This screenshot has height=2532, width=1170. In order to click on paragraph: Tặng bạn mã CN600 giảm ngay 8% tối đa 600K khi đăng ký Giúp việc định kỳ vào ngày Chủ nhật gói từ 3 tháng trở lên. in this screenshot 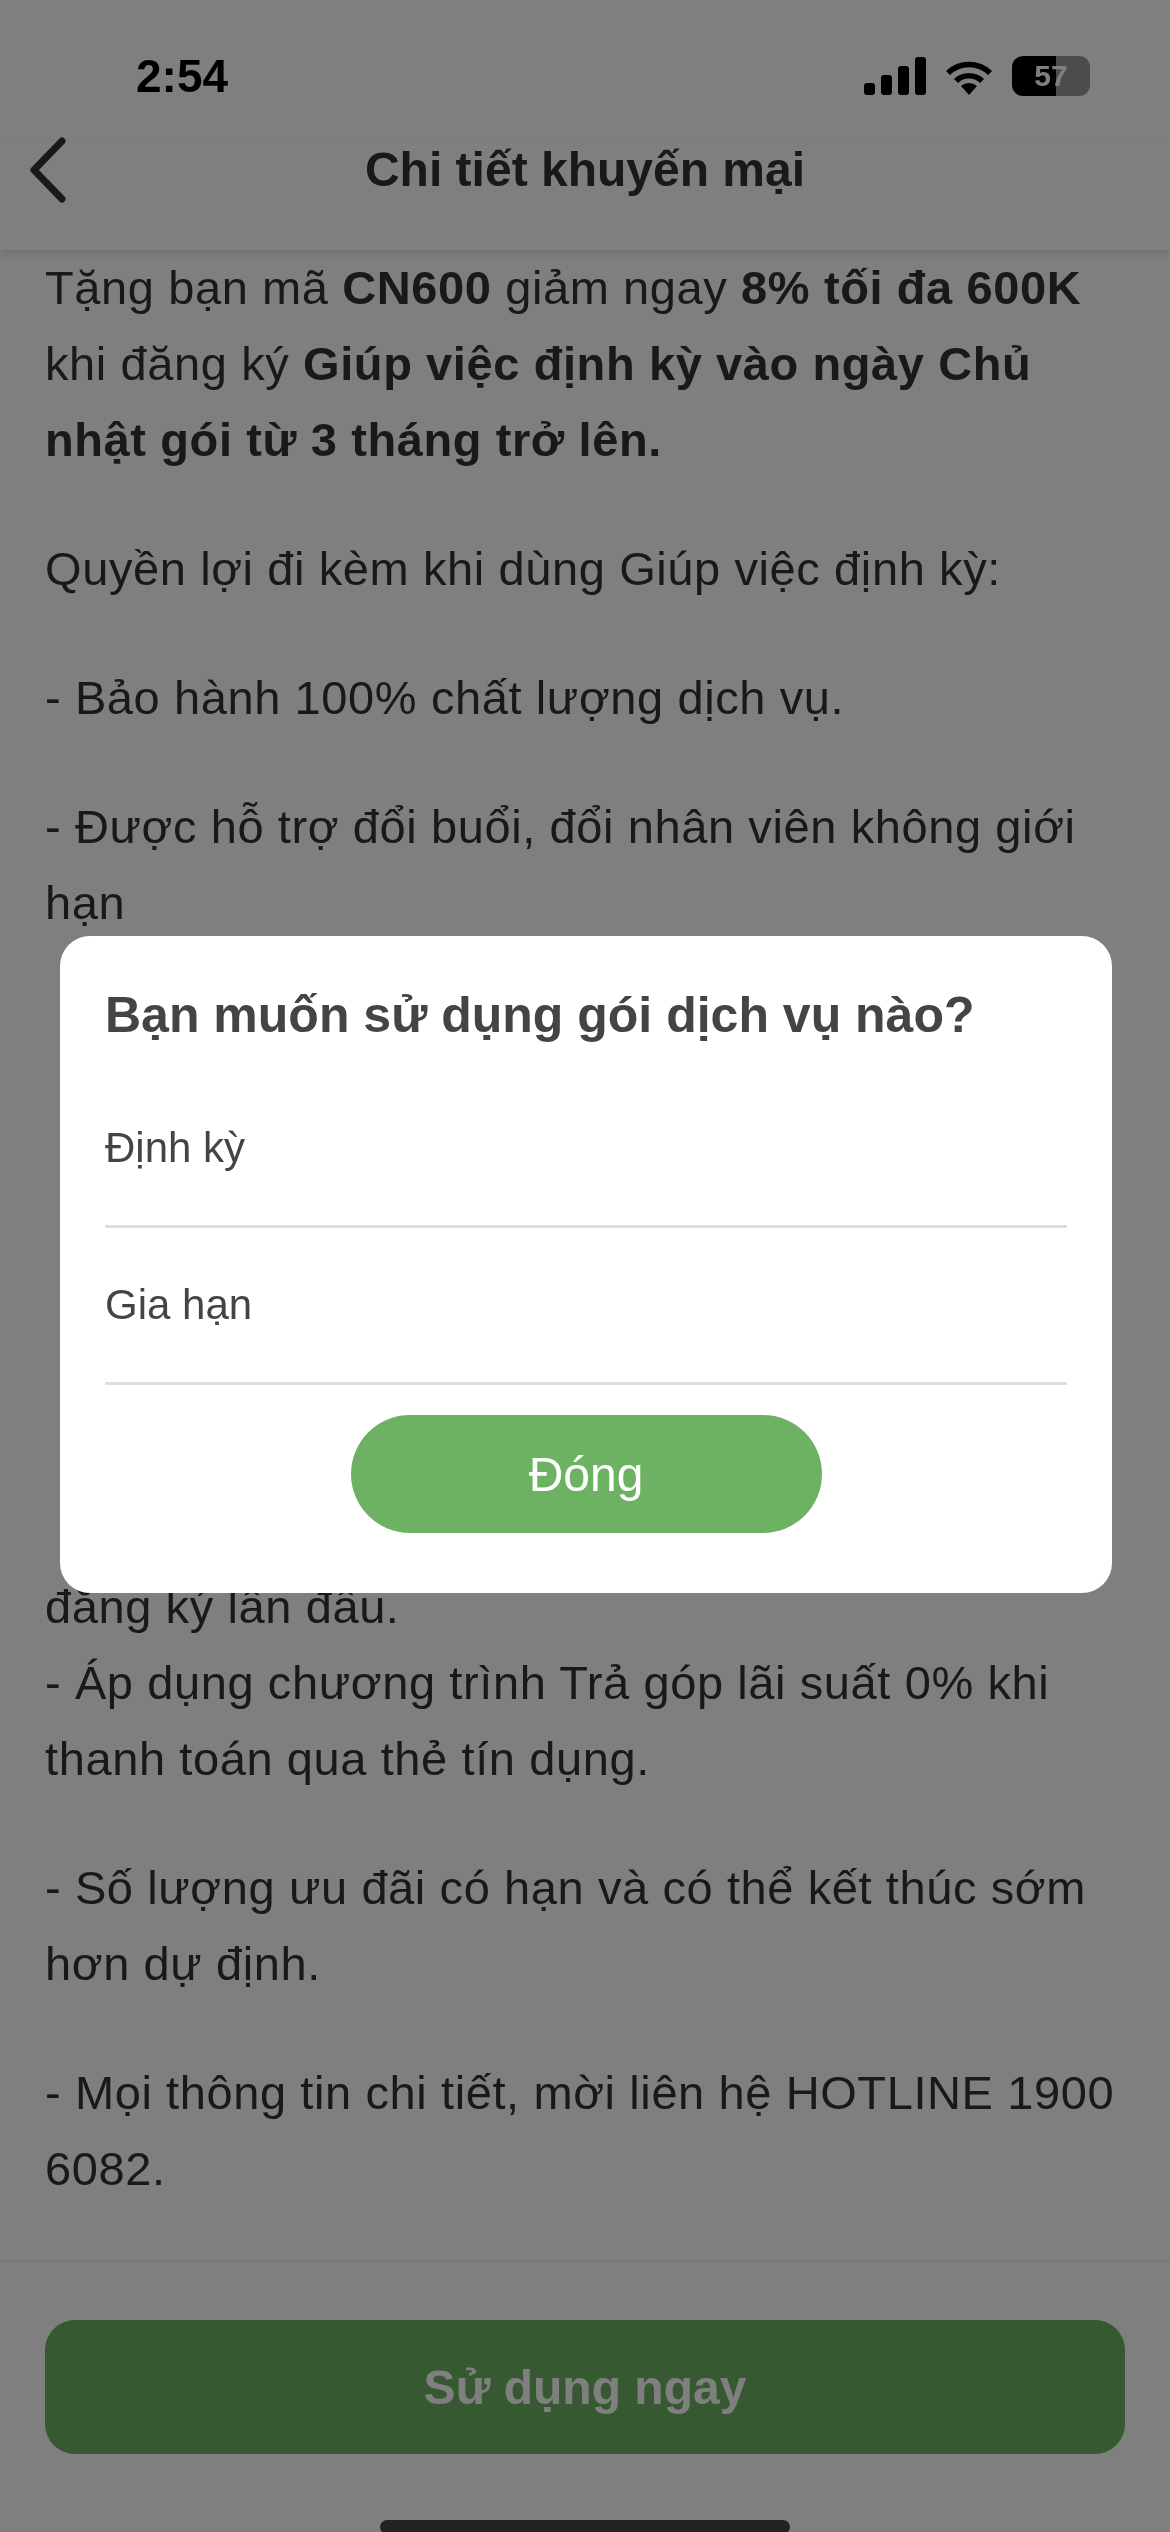, I will do `click(564, 364)`.